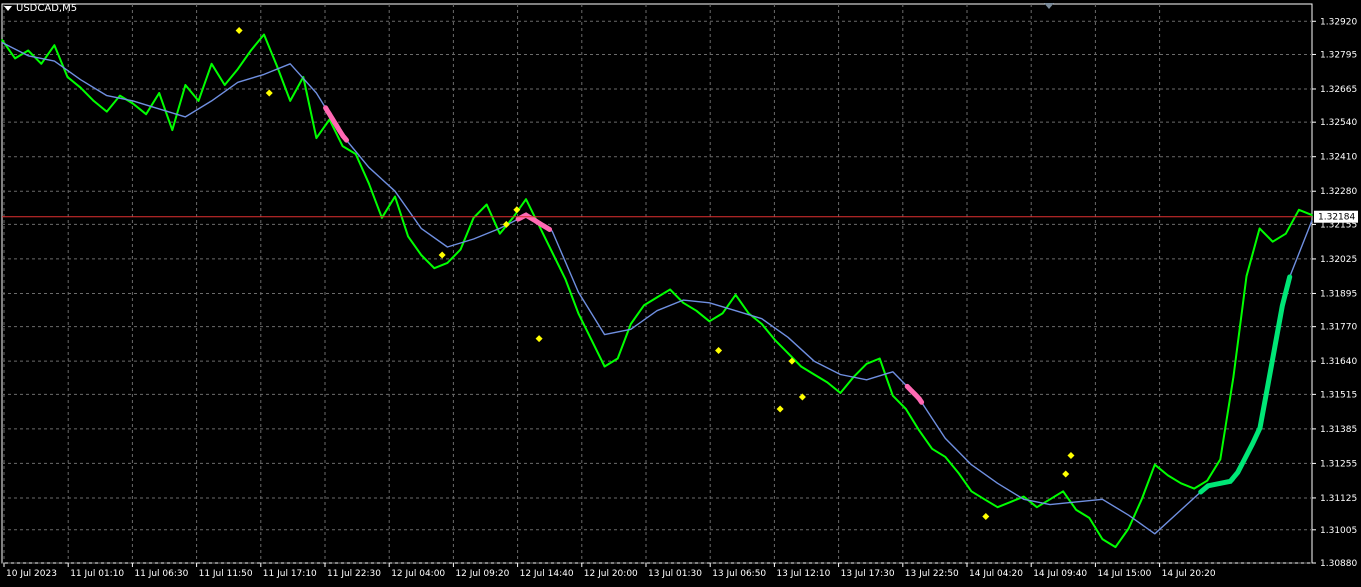  Describe the element at coordinates (1338, 531) in the screenshot. I see `y-tick-label: 1.31005` at that location.